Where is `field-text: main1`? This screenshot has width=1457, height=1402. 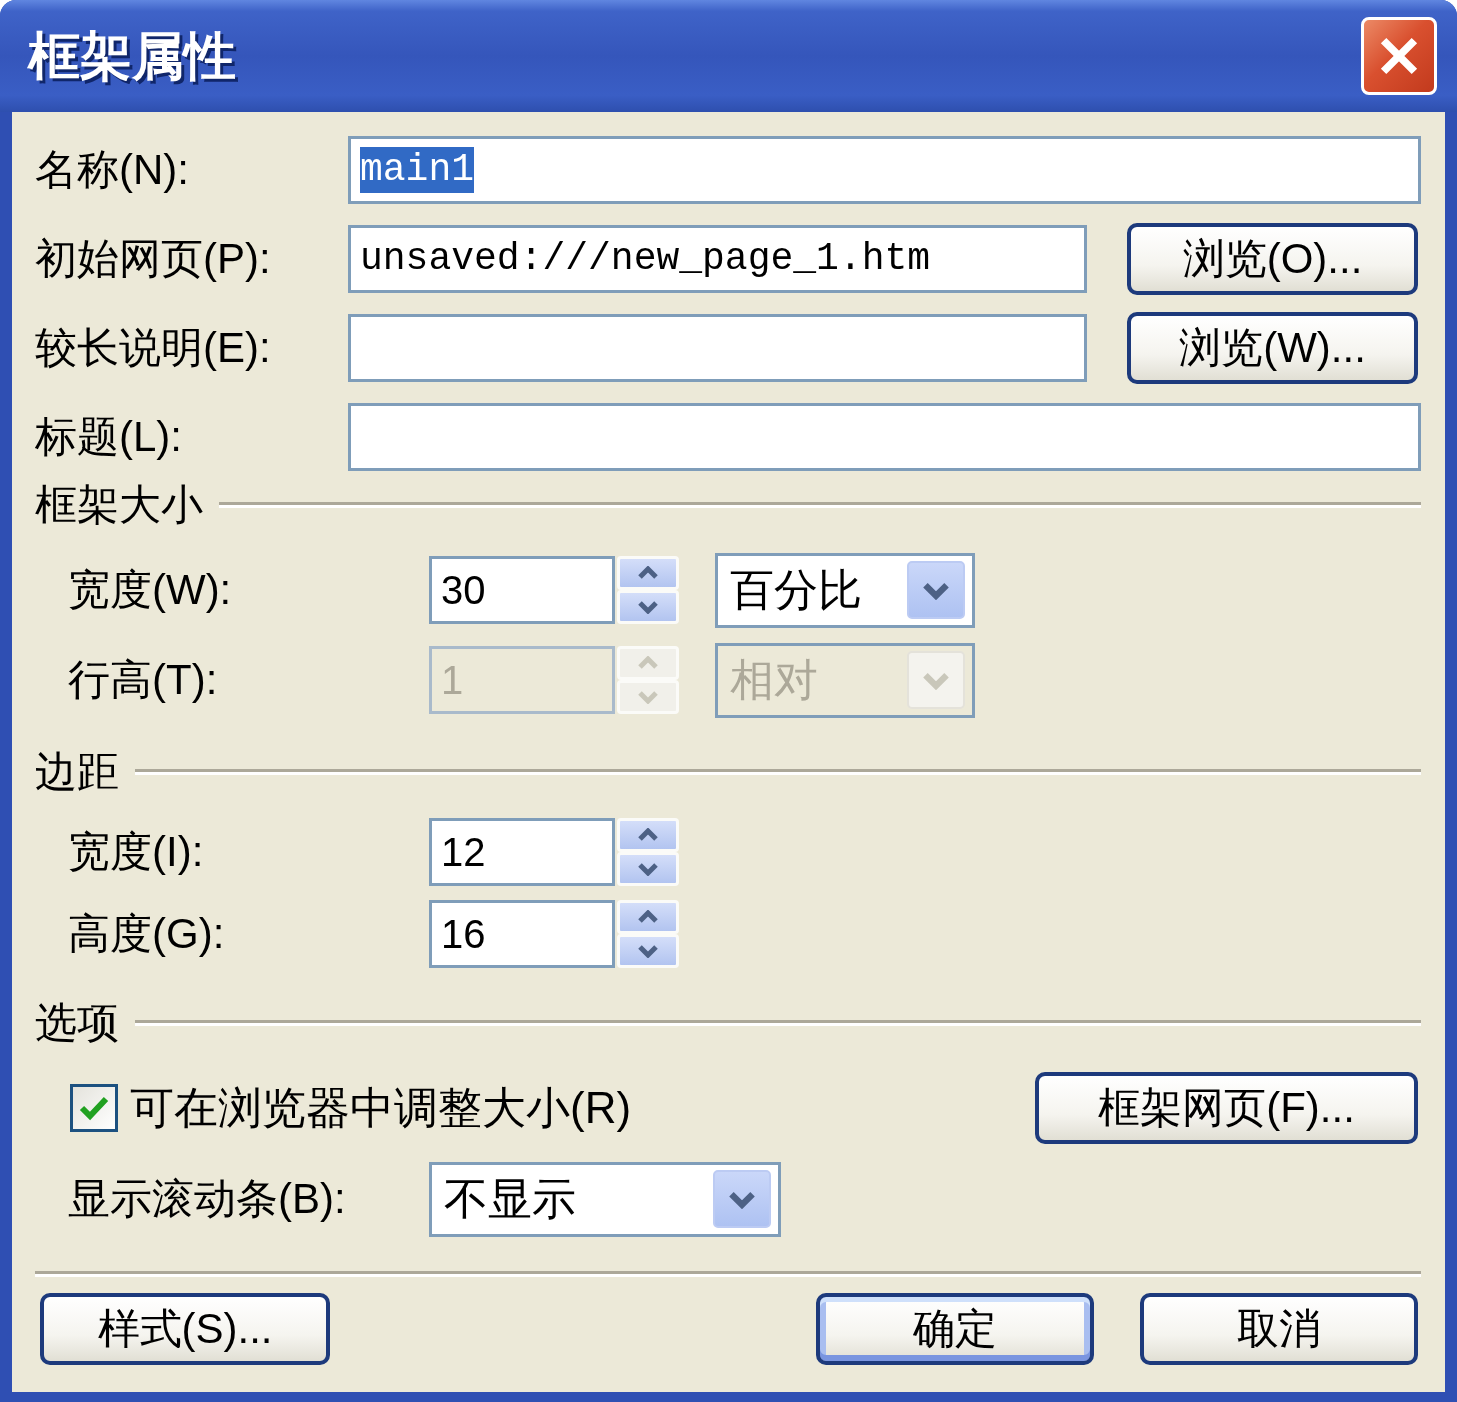
field-text: main1 is located at coordinates (417, 170).